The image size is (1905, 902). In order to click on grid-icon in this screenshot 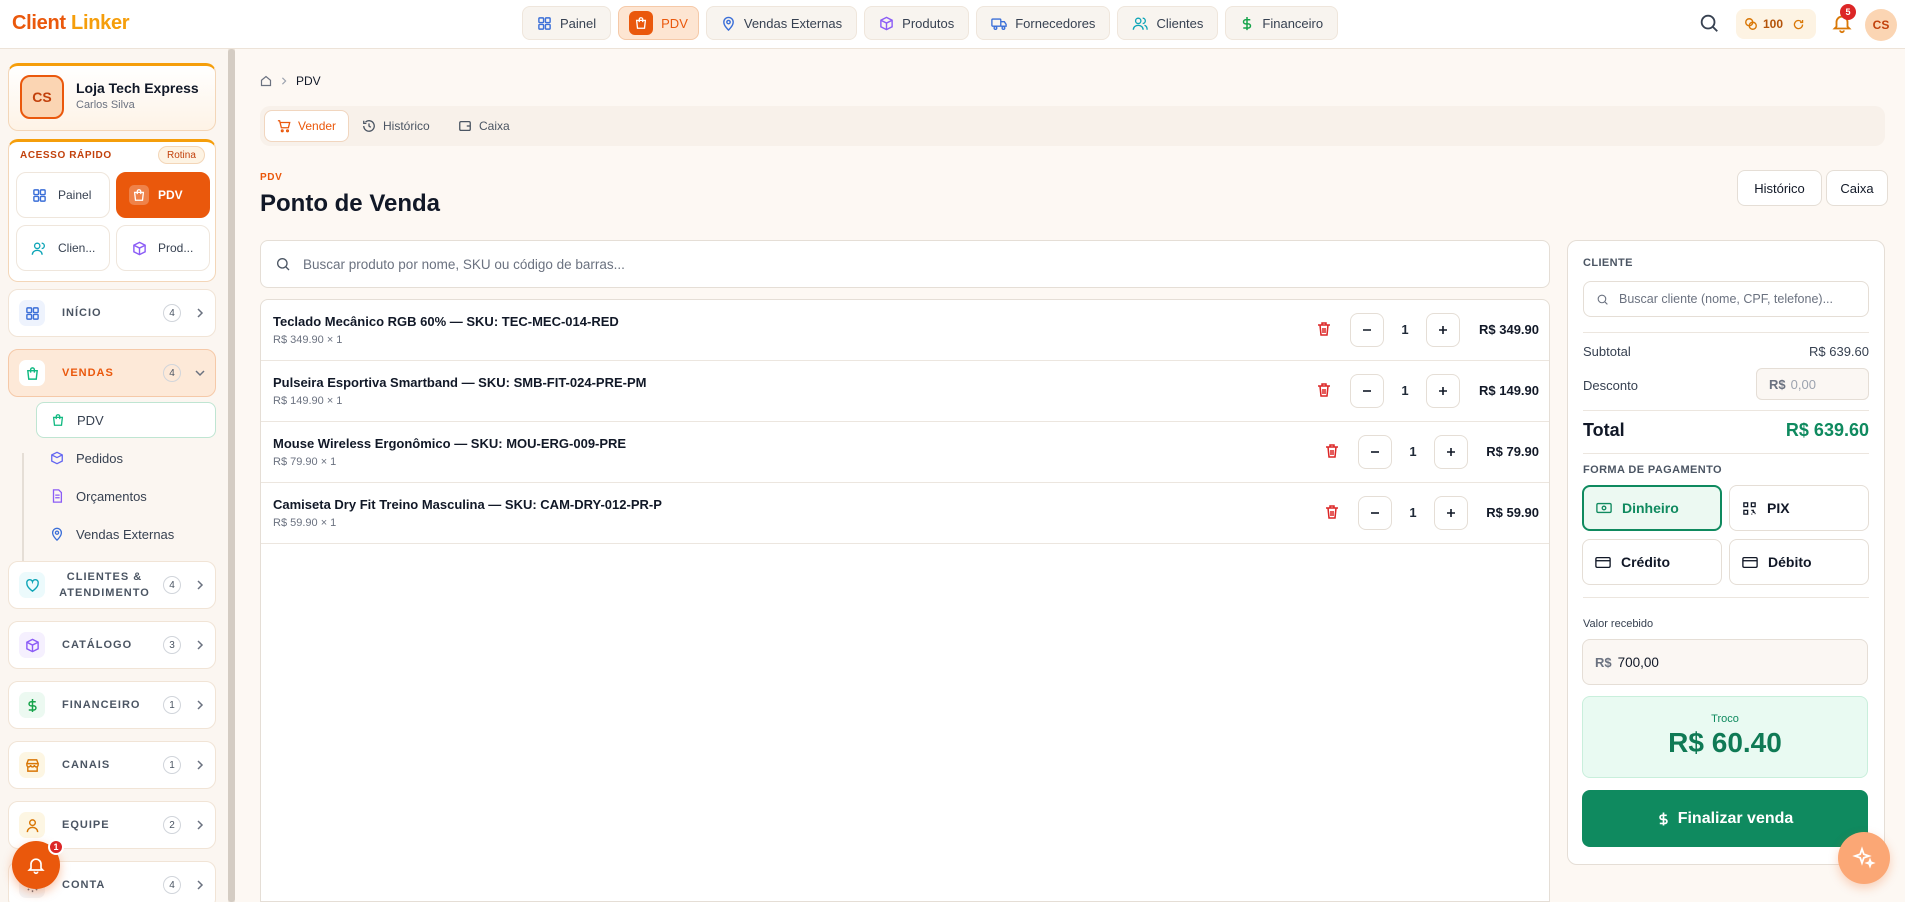, I will do `click(39, 195)`.